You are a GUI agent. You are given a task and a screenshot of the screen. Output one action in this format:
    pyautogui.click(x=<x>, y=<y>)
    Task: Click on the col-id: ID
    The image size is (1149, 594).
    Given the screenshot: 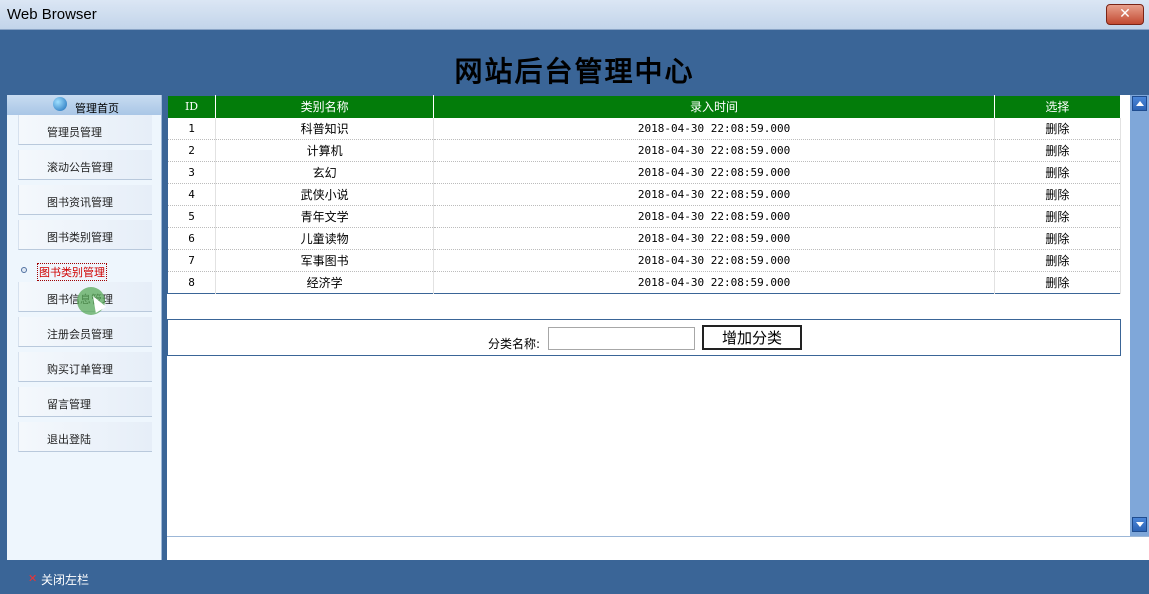 What is the action you would take?
    pyautogui.click(x=192, y=106)
    